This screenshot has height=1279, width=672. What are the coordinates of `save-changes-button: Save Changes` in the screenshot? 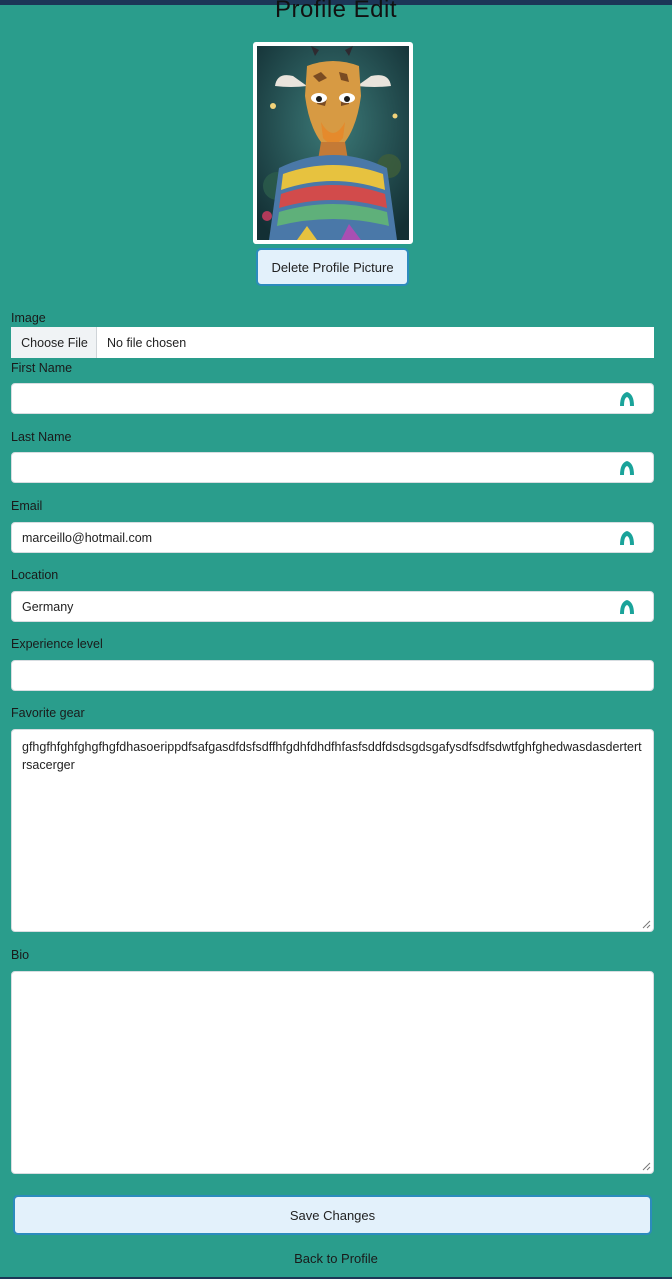 It's located at (332, 1215).